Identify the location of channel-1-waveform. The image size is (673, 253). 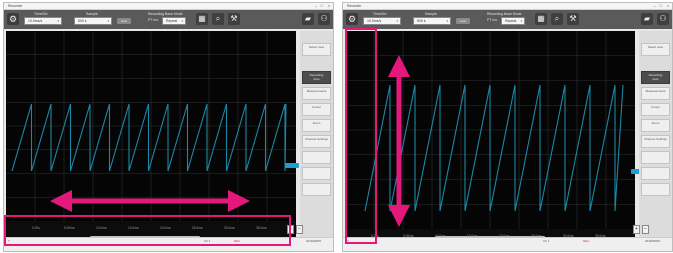
(149, 137).